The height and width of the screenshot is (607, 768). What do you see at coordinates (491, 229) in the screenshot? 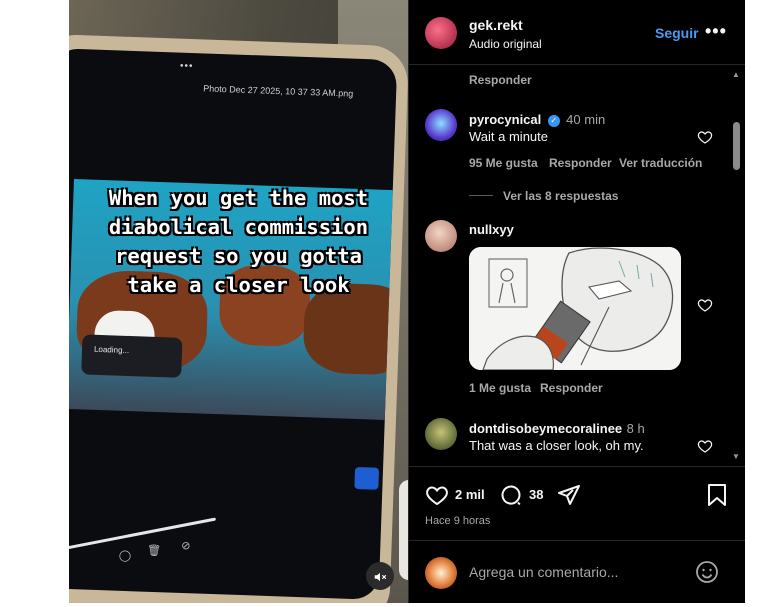
I see `comment-username: nullxyy` at bounding box center [491, 229].